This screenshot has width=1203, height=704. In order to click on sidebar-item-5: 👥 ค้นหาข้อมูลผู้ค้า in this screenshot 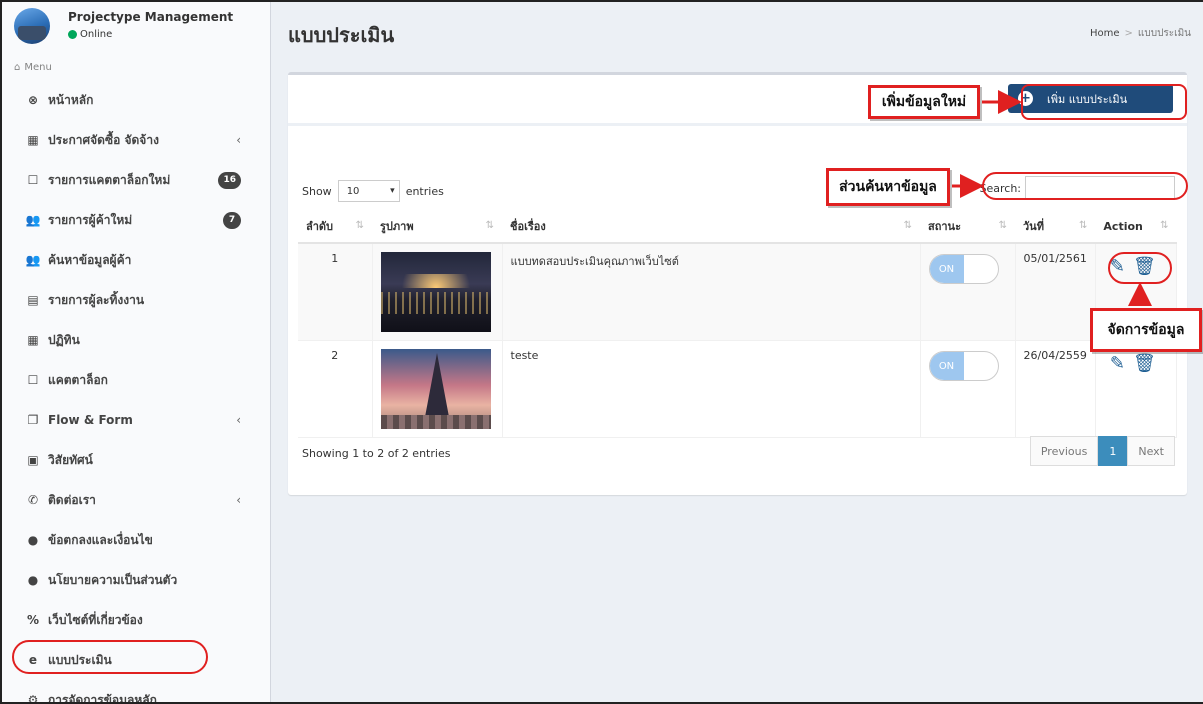, I will do `click(135, 260)`.